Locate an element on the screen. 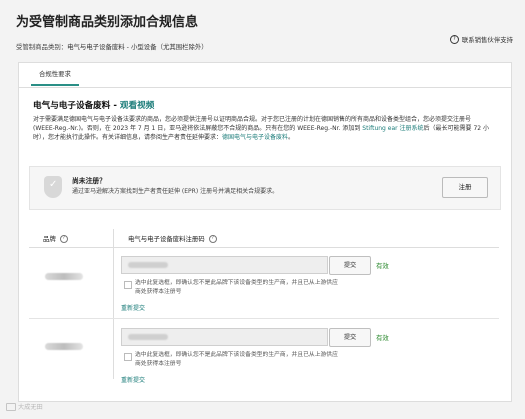 This screenshot has height=419, width=525. category-label: 受管制商品类别： is located at coordinates (42, 47).